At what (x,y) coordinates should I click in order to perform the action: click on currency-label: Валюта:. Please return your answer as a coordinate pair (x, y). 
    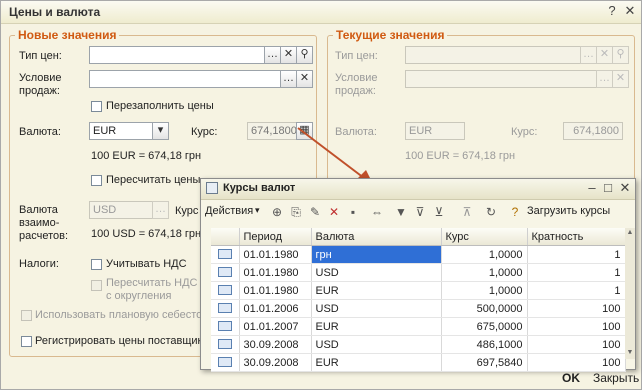
    Looking at the image, I should click on (40, 132).